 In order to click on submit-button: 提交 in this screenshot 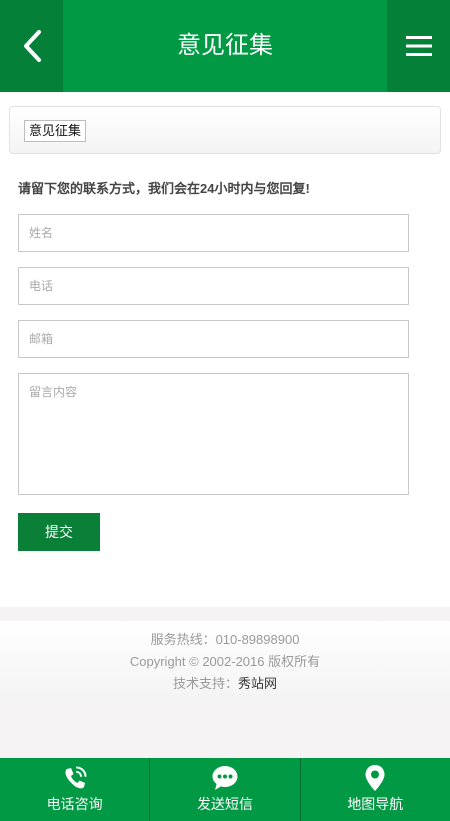, I will do `click(59, 532)`.